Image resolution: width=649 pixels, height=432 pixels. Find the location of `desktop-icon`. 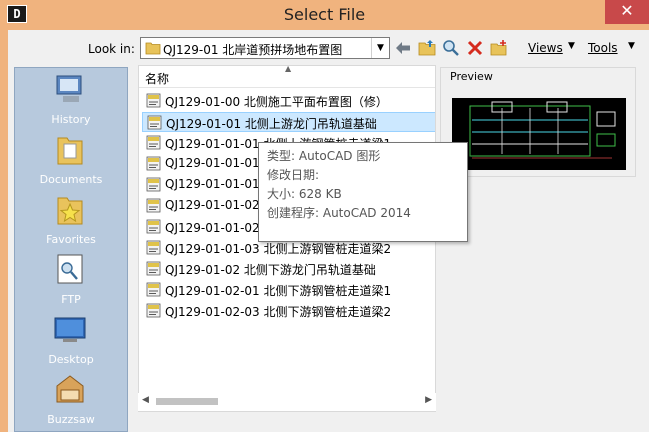

desktop-icon is located at coordinates (70, 329).